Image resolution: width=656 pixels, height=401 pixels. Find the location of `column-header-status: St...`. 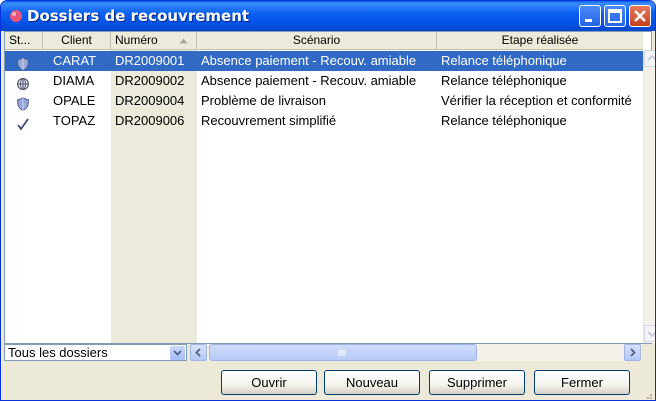

column-header-status: St... is located at coordinates (24, 41).